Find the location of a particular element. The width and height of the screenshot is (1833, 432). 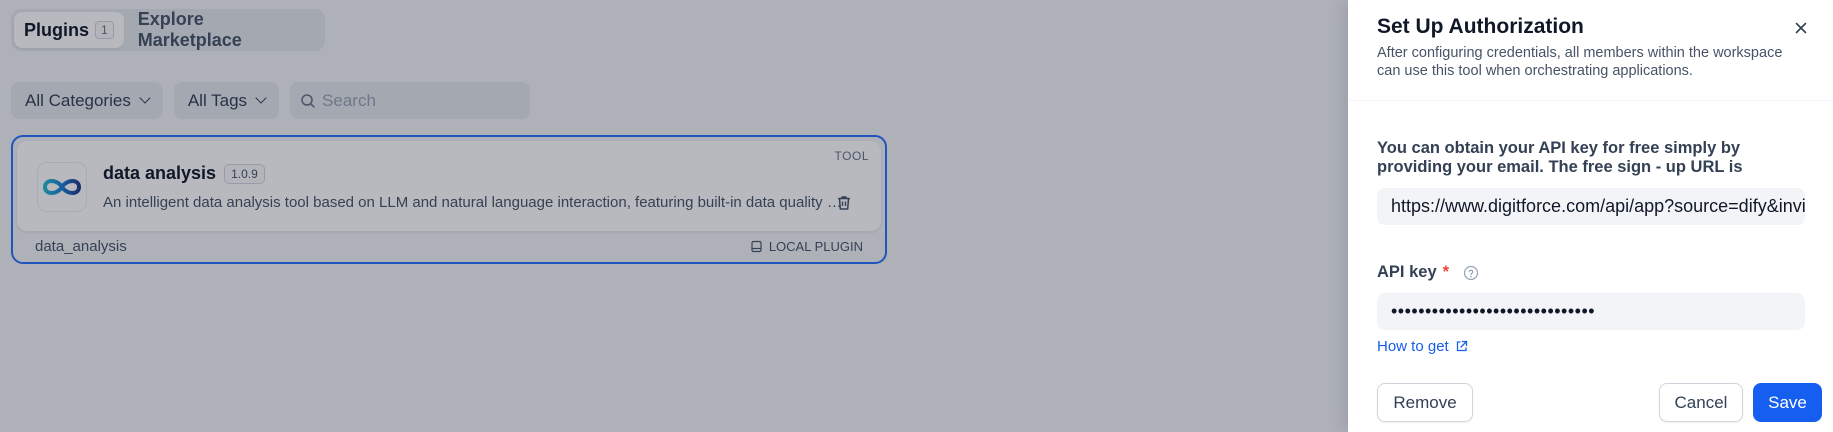

external-link-icon is located at coordinates (1461, 346).